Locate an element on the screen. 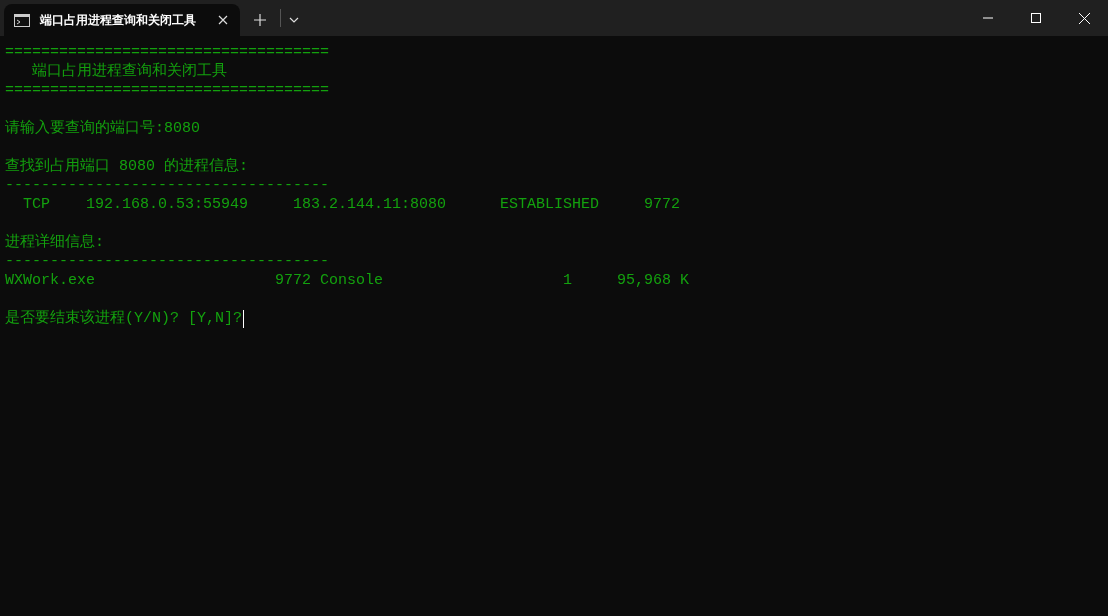  terminal-tab: 端口占用进程查询和关闭工具 is located at coordinates (122, 20).